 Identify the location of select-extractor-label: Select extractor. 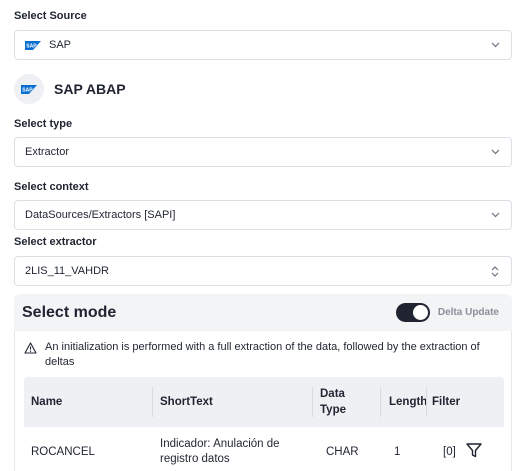
(55, 242).